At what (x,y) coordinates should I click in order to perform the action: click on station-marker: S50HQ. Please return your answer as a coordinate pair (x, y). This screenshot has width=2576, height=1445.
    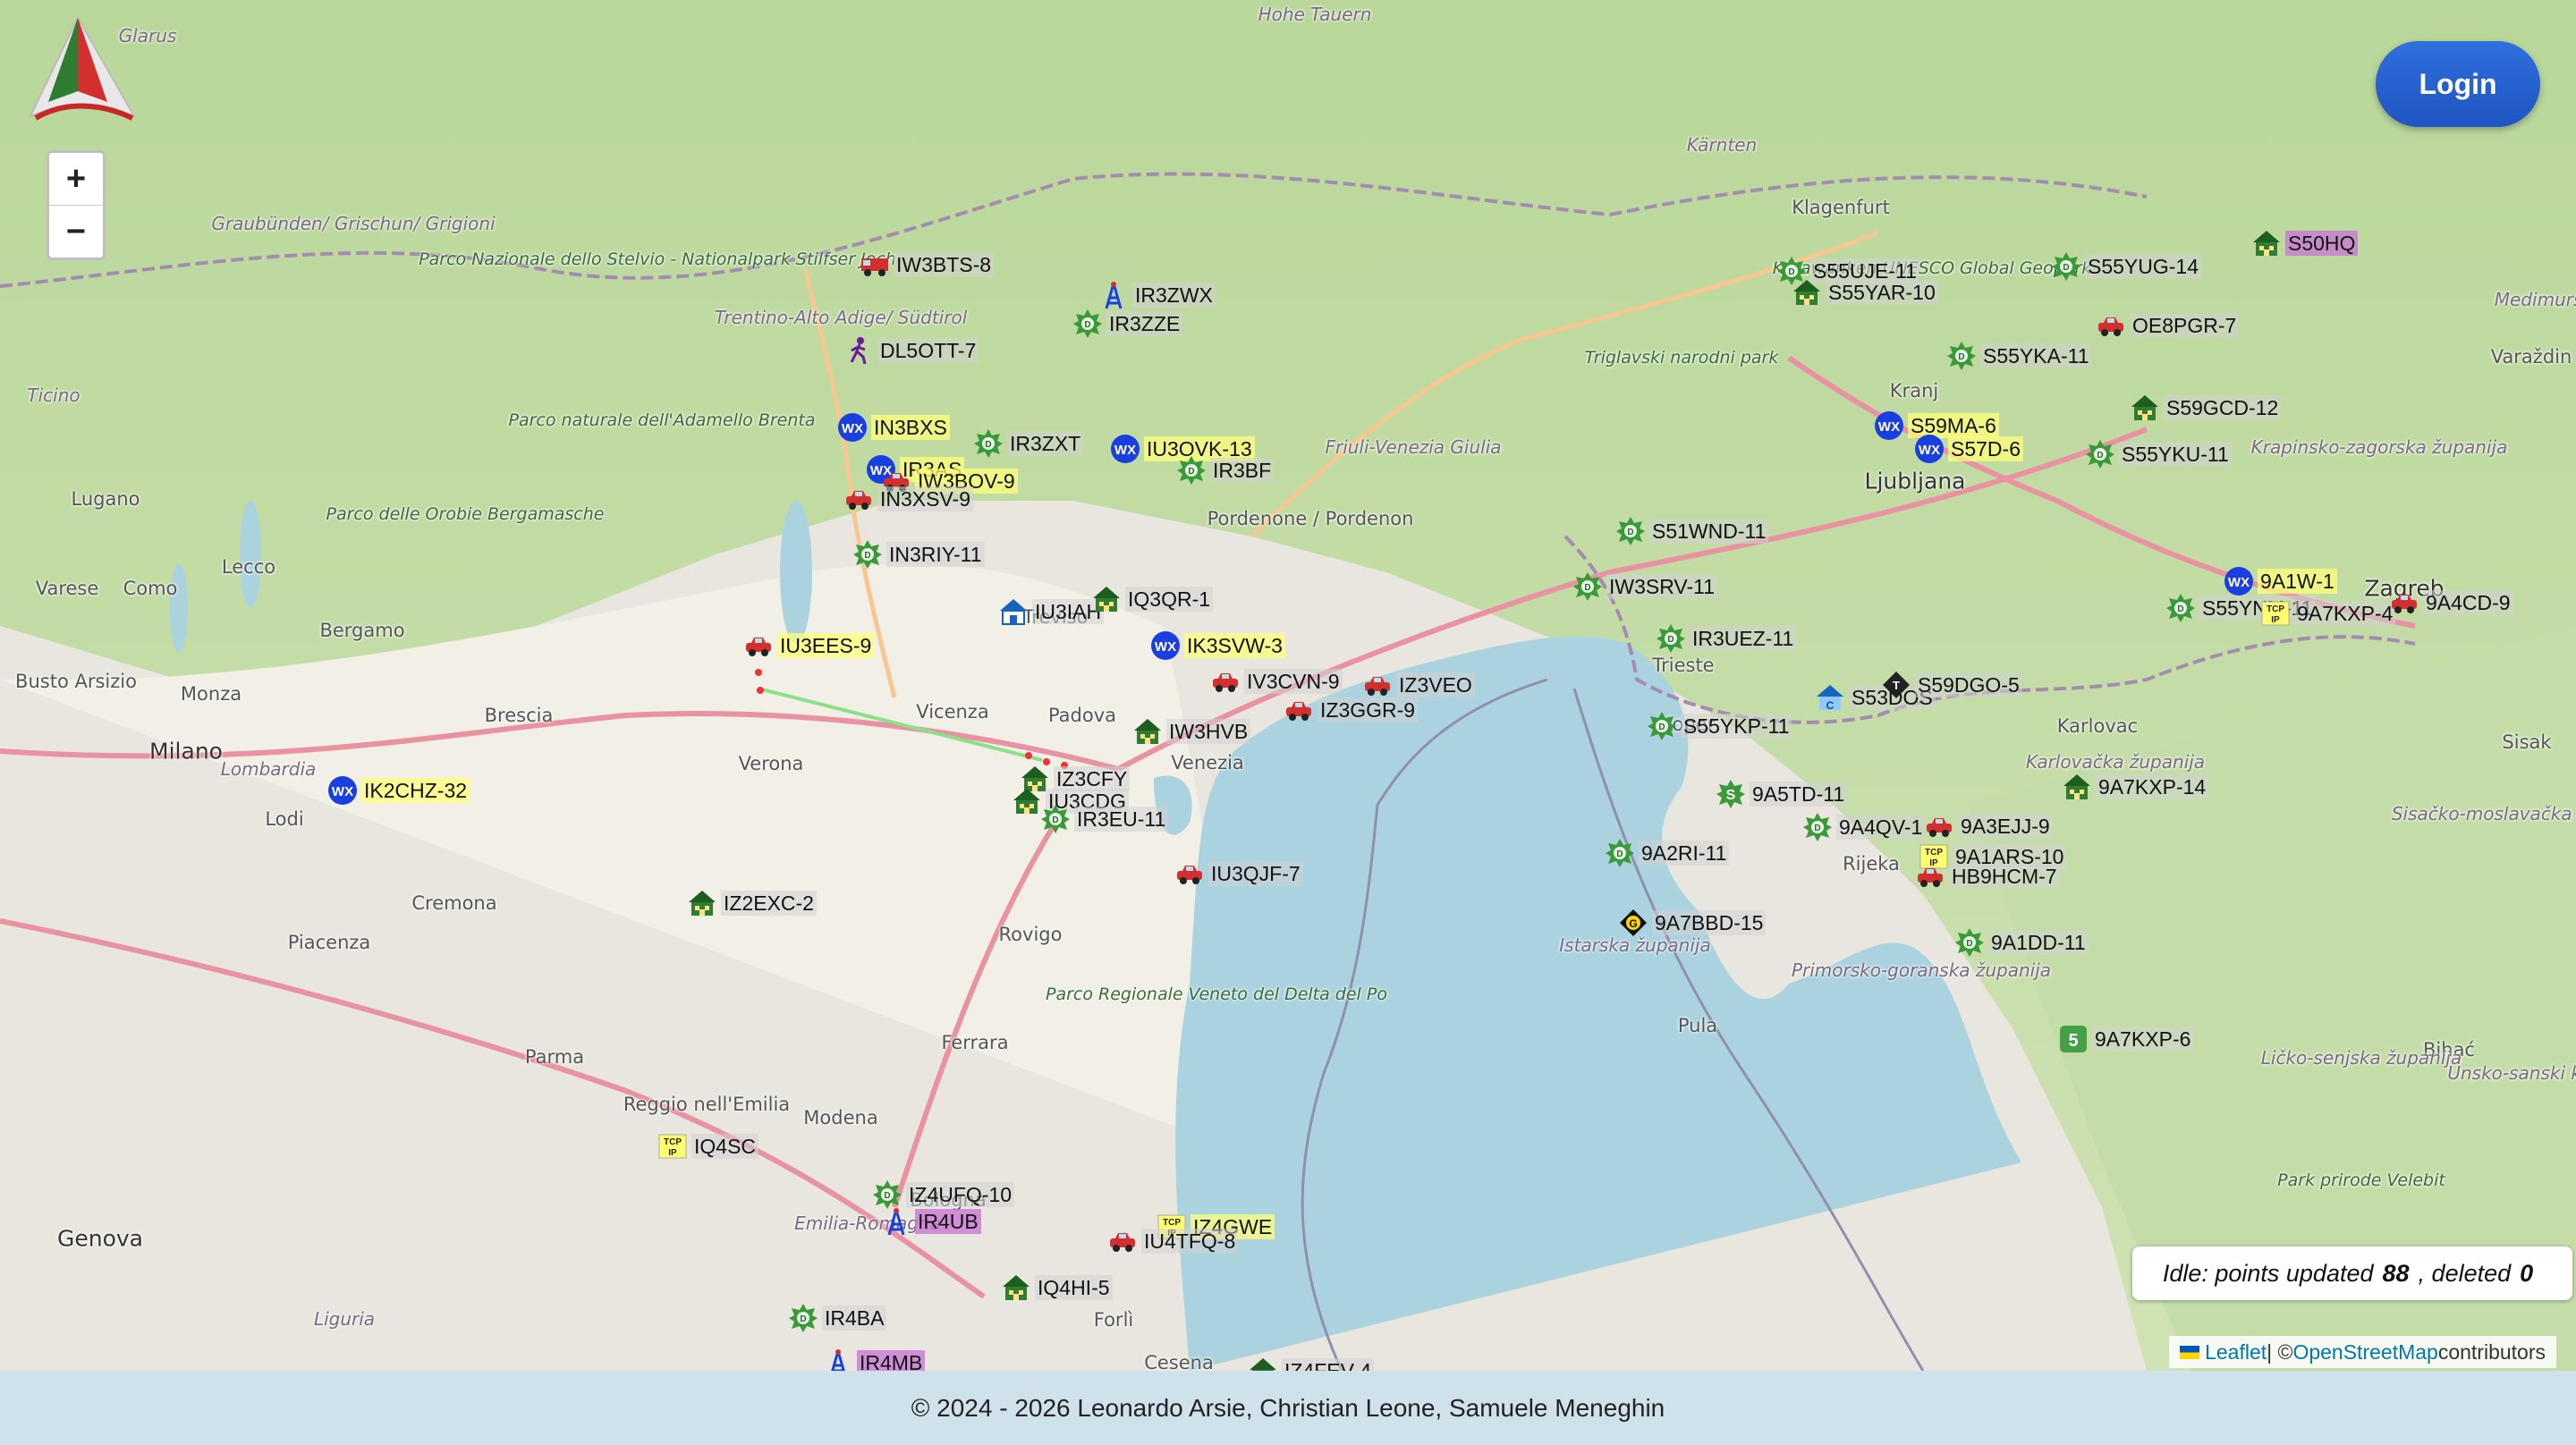
    Looking at the image, I should click on (2305, 243).